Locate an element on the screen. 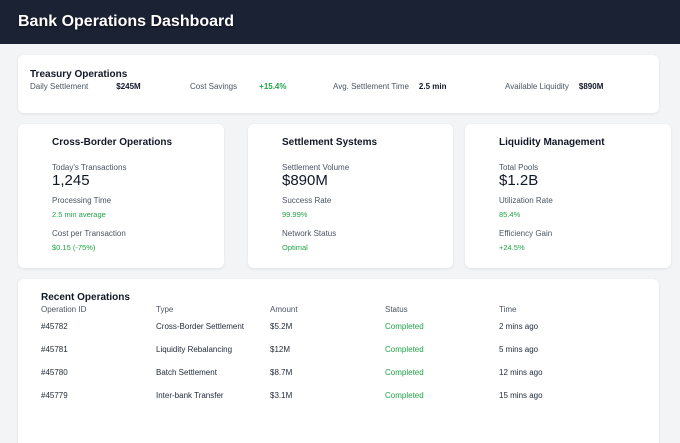 The height and width of the screenshot is (443, 680). liquidity-title: Liquidity Management is located at coordinates (552, 142).